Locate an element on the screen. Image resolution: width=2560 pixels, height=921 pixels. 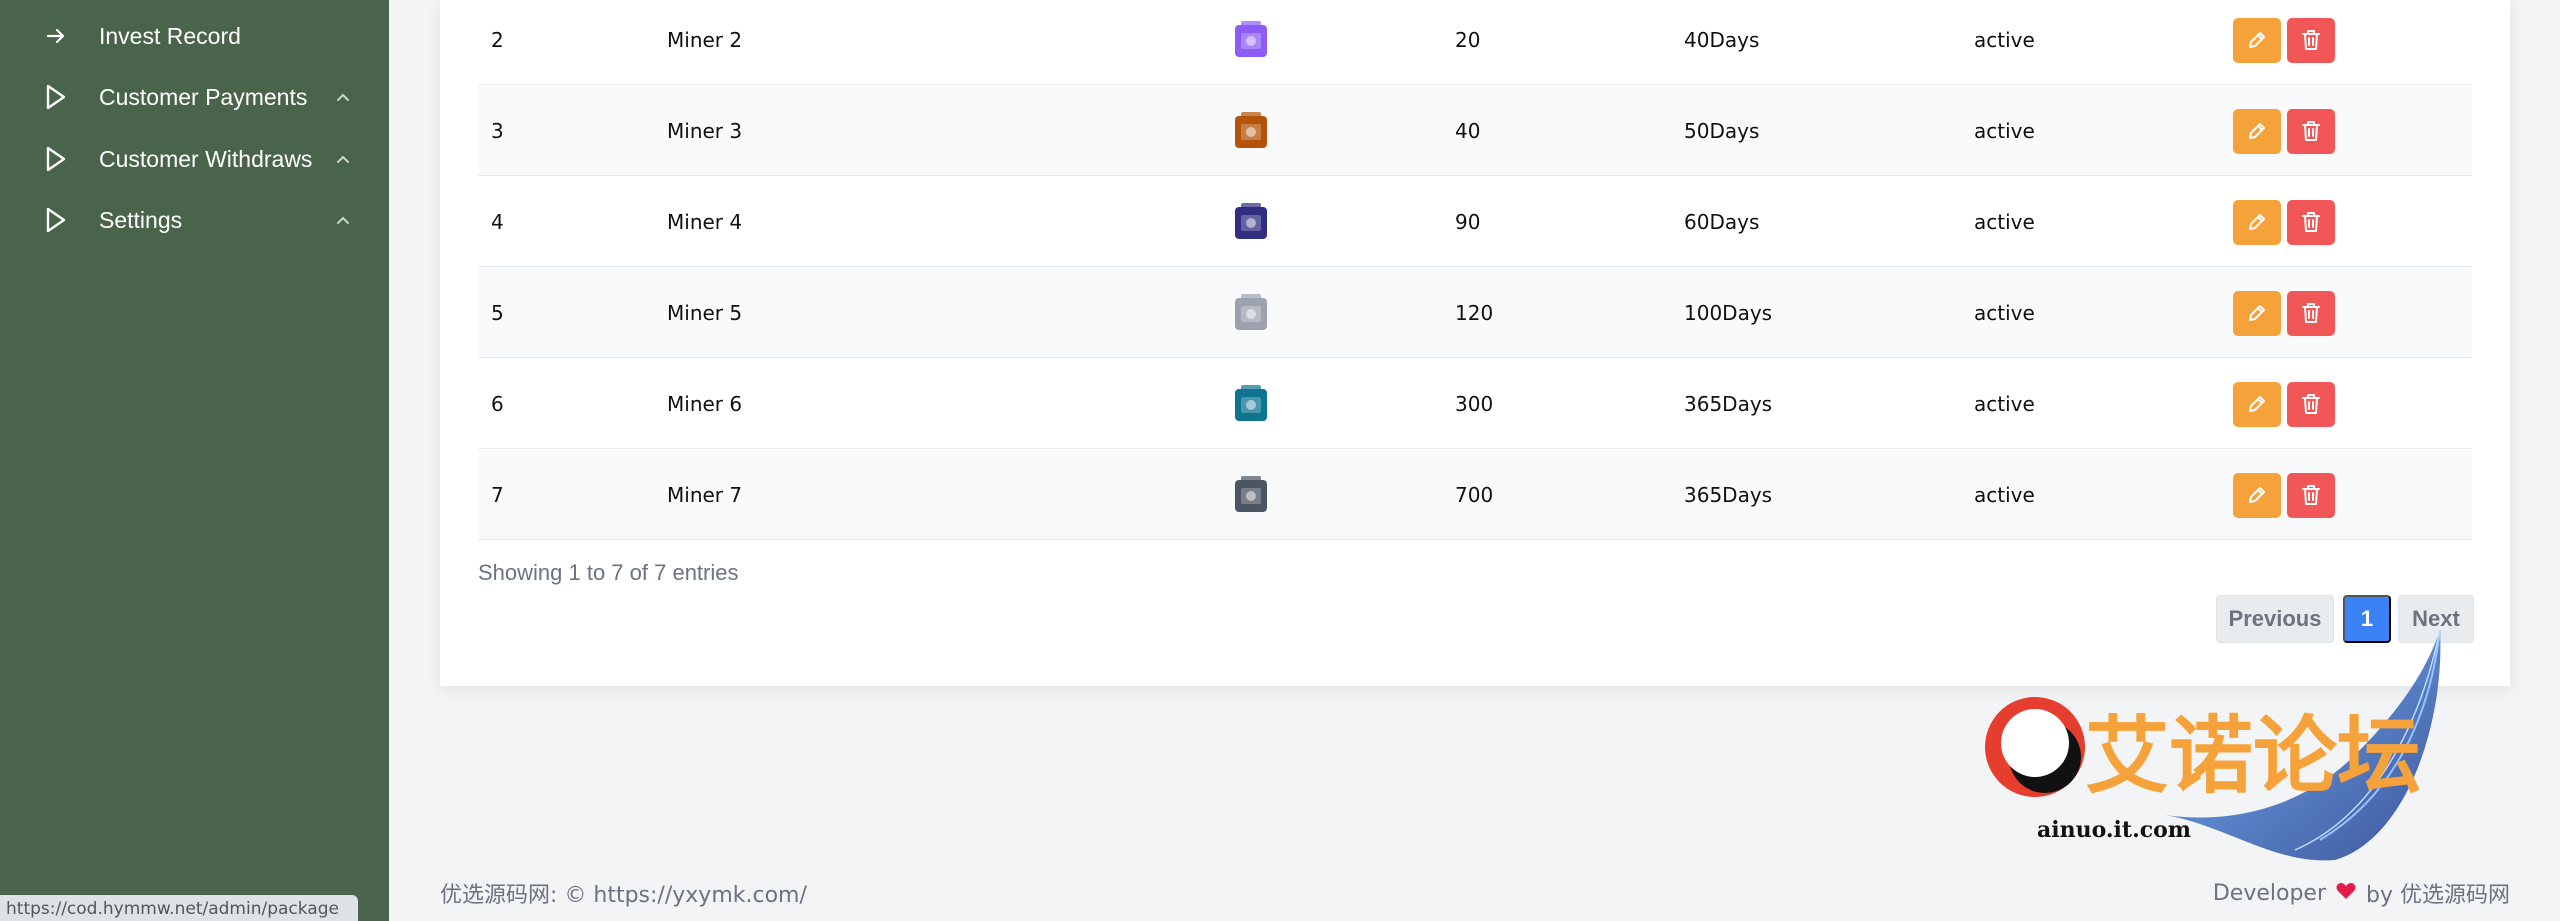
row-price: 300 is located at coordinates (1474, 404).